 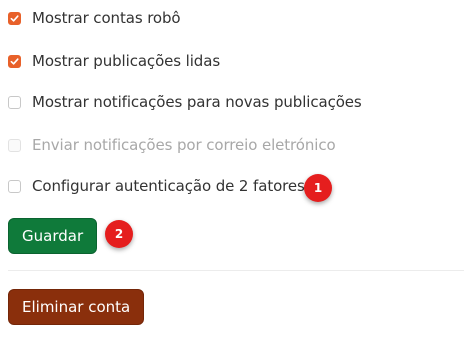 I want to click on option-label: Configurar autenticação de 2 fatores, so click(x=168, y=186).